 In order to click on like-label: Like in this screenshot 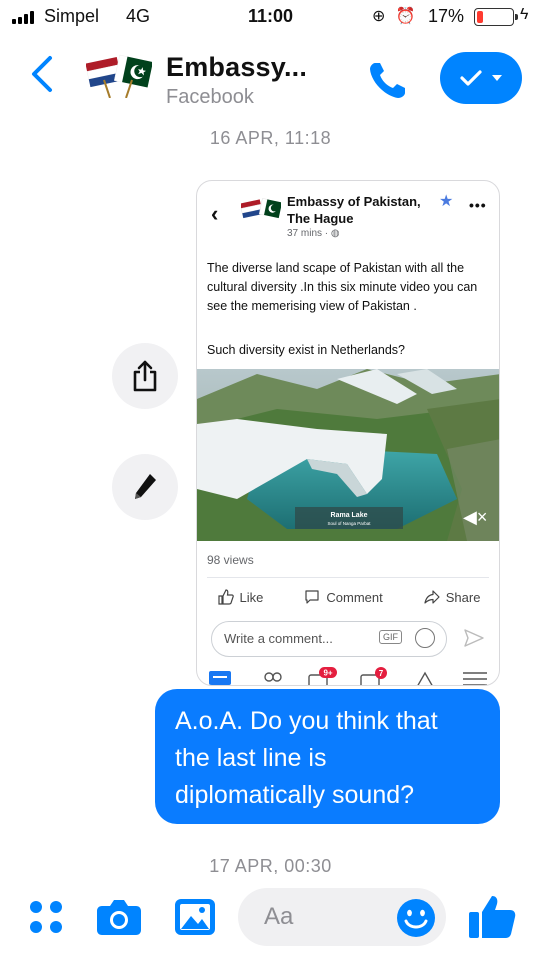, I will do `click(251, 597)`.